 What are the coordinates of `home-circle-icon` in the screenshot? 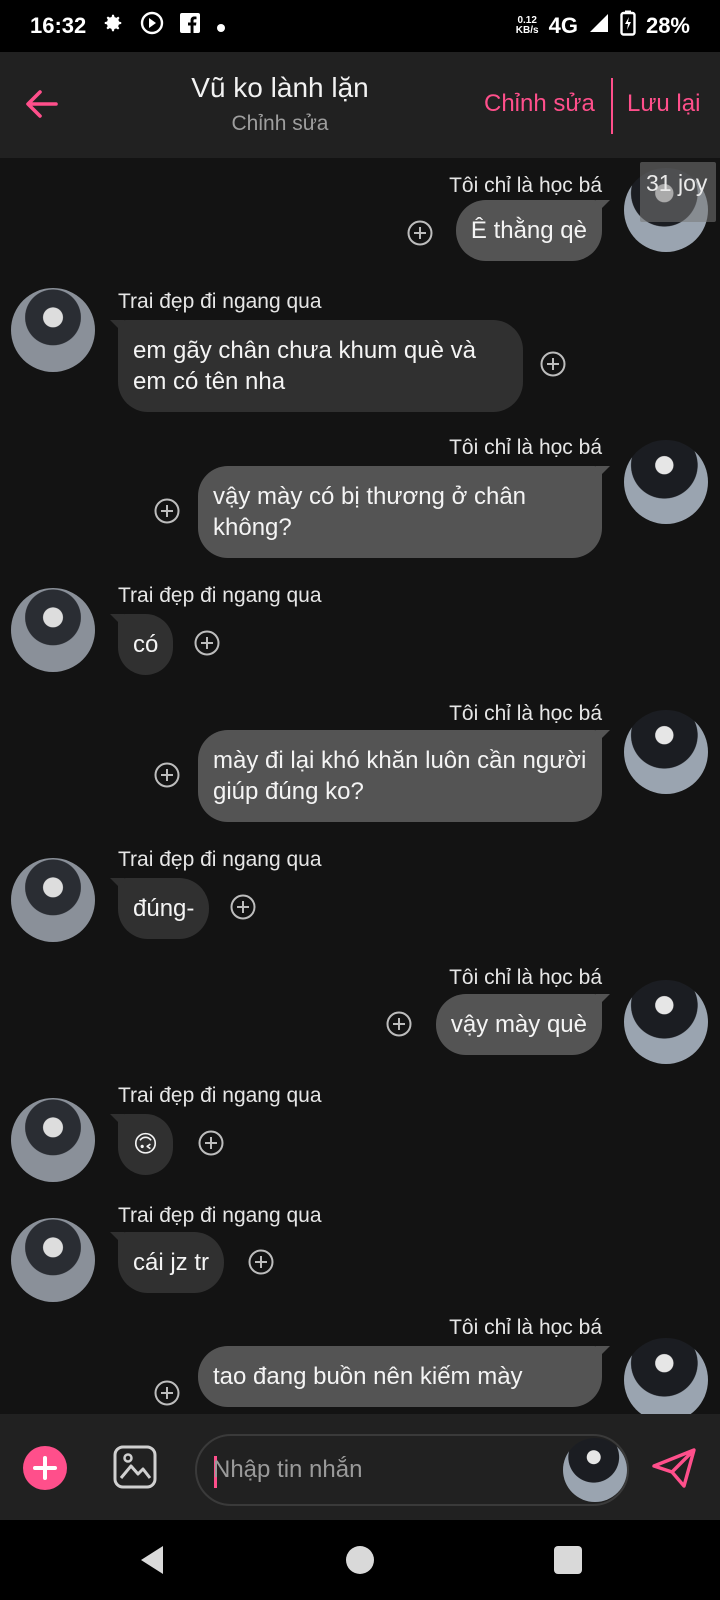 It's located at (360, 1560).